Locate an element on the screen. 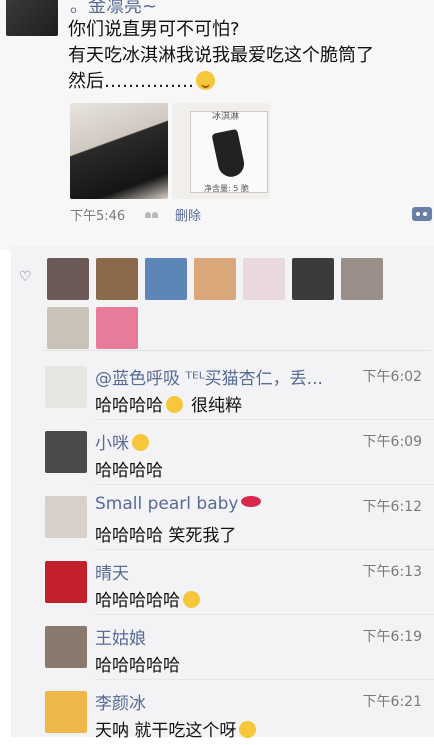 This screenshot has height=745, width=434. post-text-line-1: 你们说直男可不可怕? is located at coordinates (154, 29).